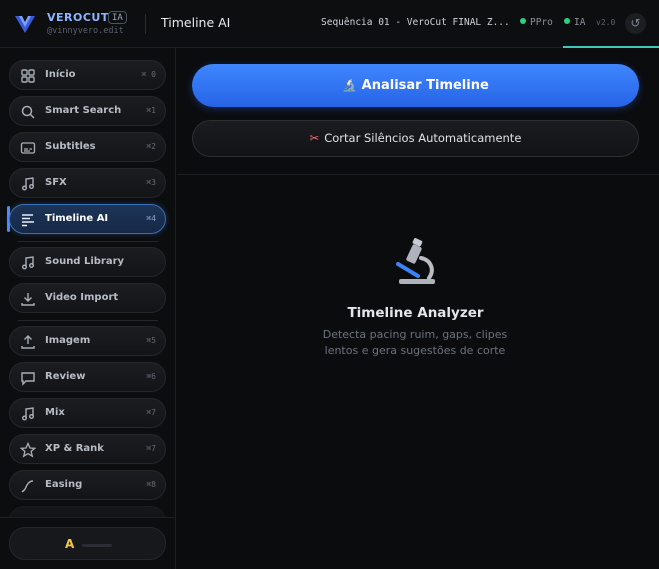  I want to click on sidebar-item-label: Review, so click(65, 376).